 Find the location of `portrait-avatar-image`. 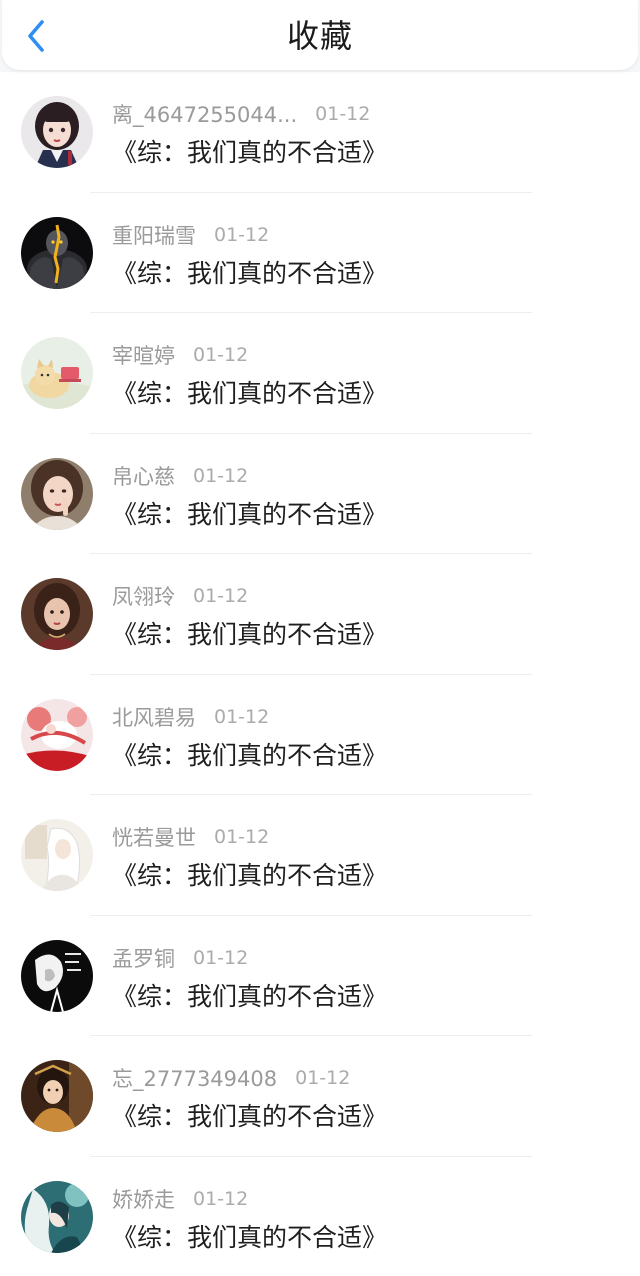

portrait-avatar-image is located at coordinates (57, 614).